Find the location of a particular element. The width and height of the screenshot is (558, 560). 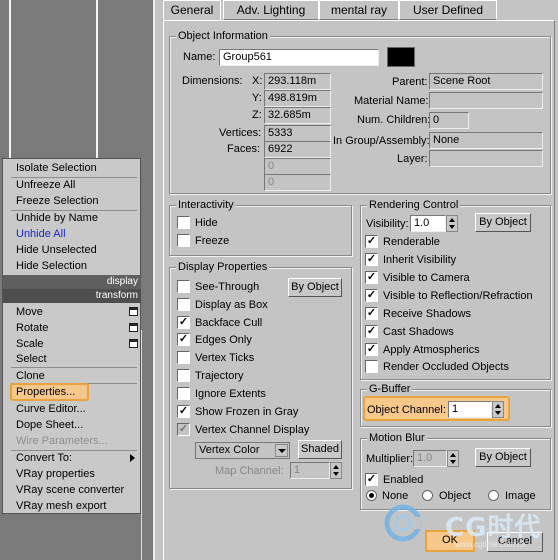

object-channel-spinner-icon is located at coordinates (498, 409).